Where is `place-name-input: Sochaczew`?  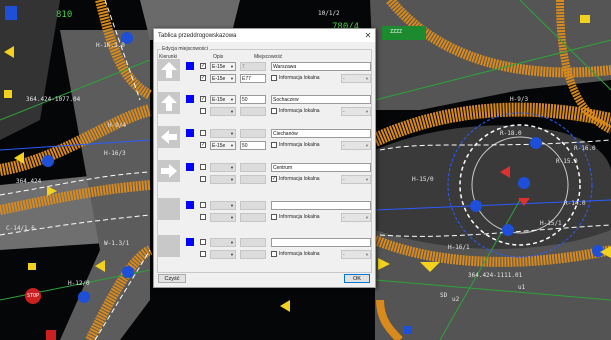 place-name-input: Sochaczew is located at coordinates (321, 99).